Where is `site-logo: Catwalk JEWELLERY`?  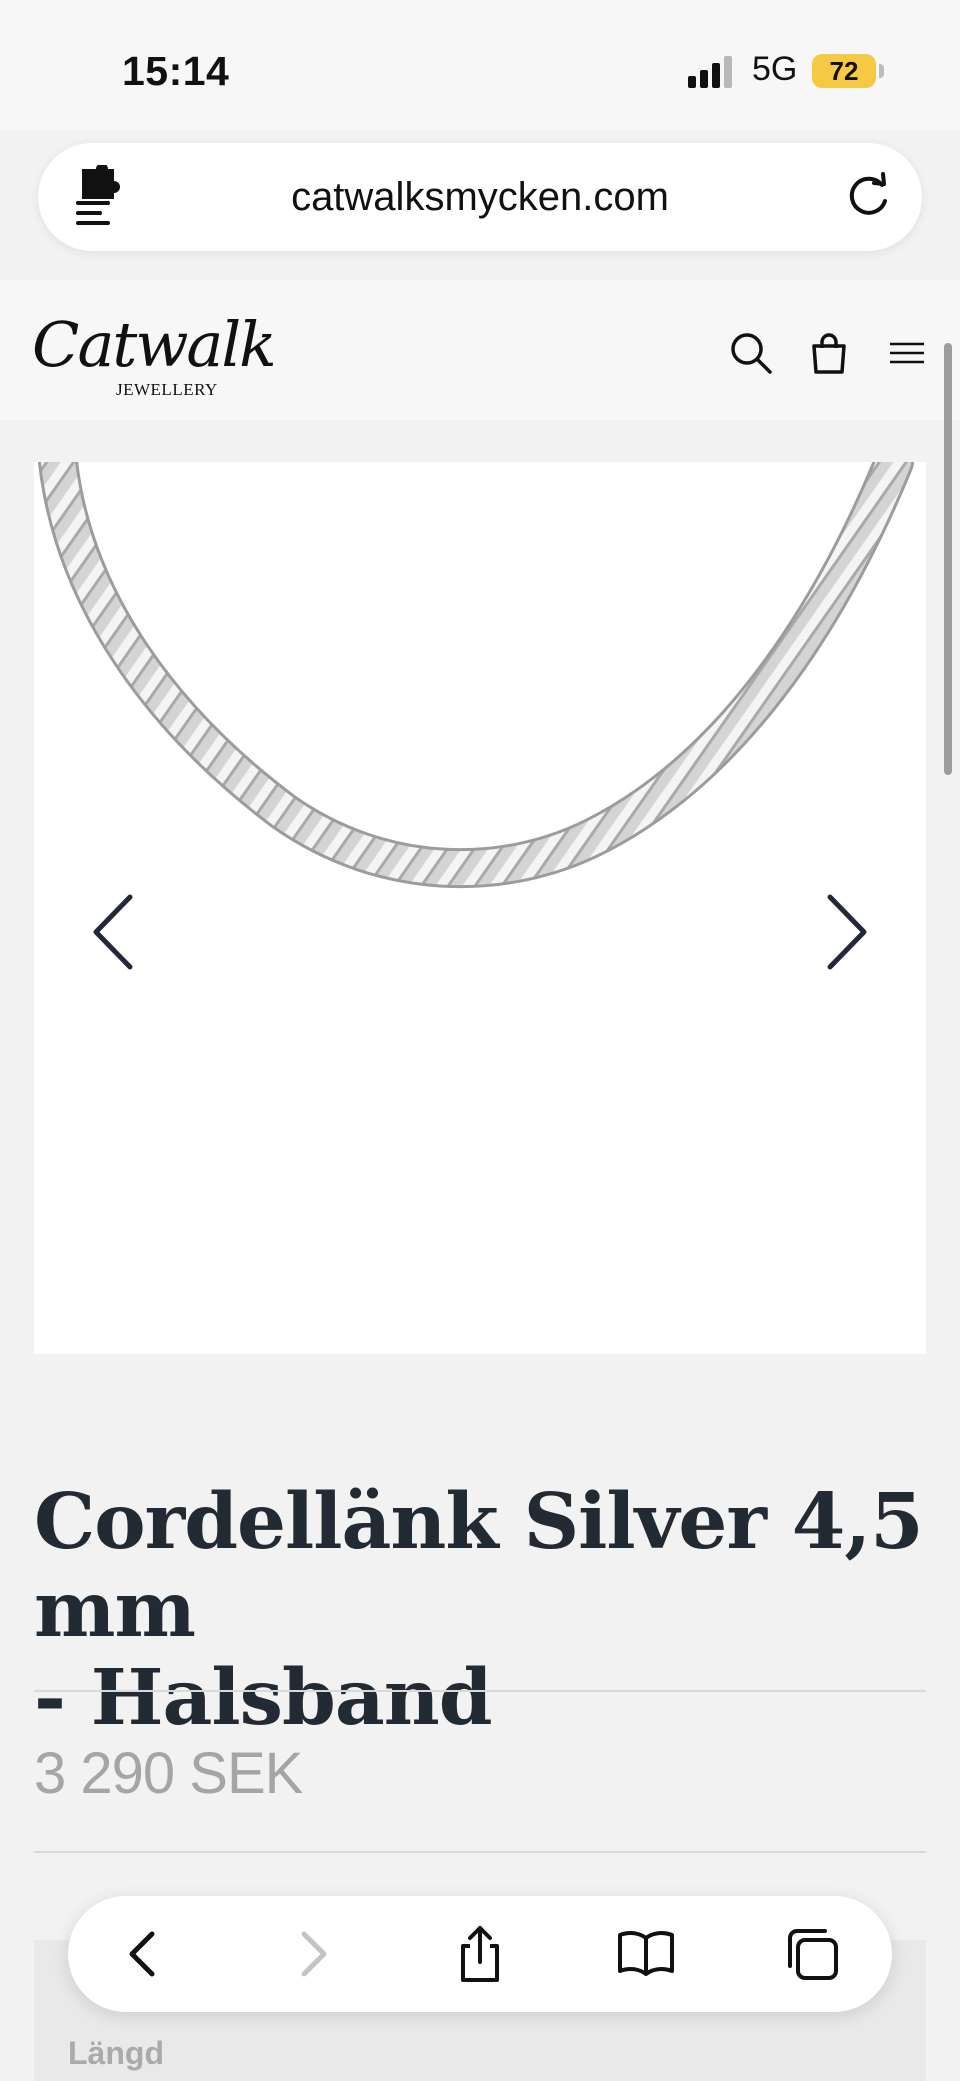 site-logo: Catwalk JEWELLERY is located at coordinates (154, 358).